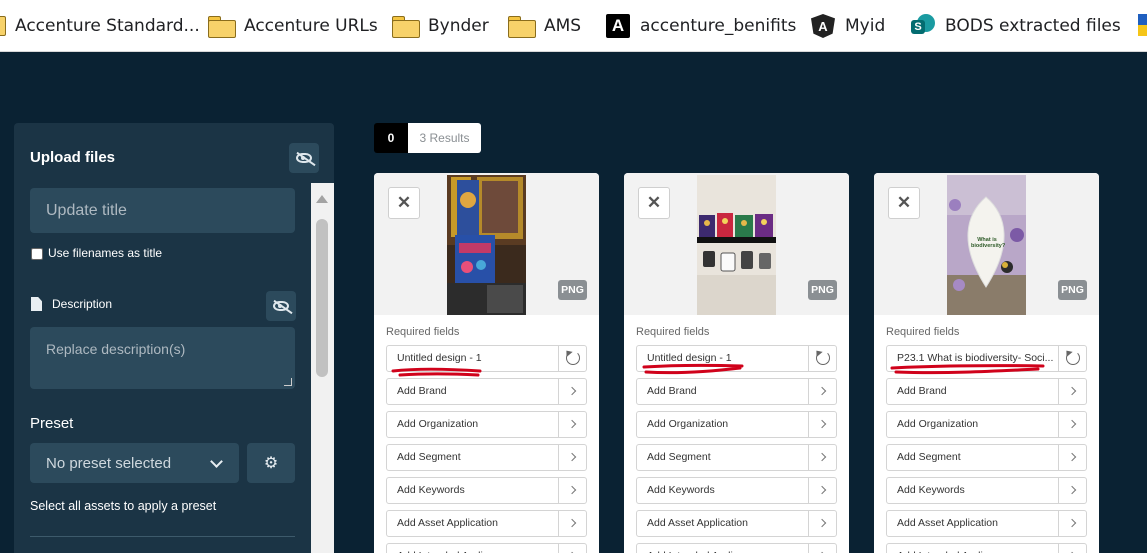 The image size is (1147, 553). What do you see at coordinates (322, 298) in the screenshot?
I see `scrollbar-thumb` at bounding box center [322, 298].